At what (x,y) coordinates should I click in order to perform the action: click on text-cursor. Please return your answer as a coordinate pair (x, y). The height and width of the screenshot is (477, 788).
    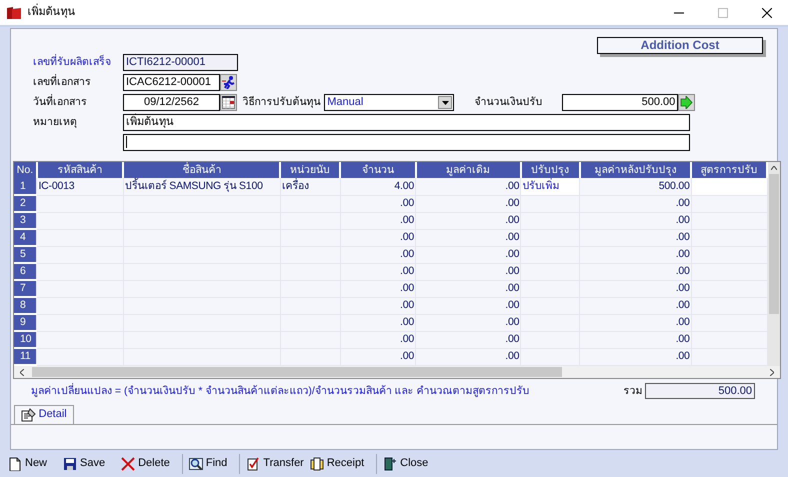
    Looking at the image, I should click on (126, 142).